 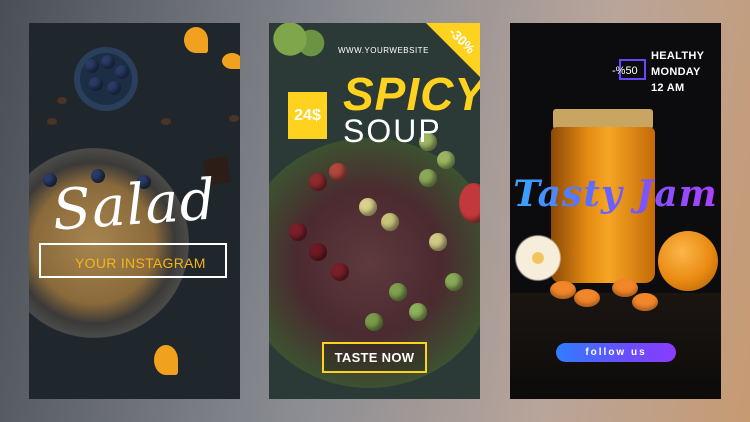 I want to click on jar-lid-image, so click(x=603, y=119).